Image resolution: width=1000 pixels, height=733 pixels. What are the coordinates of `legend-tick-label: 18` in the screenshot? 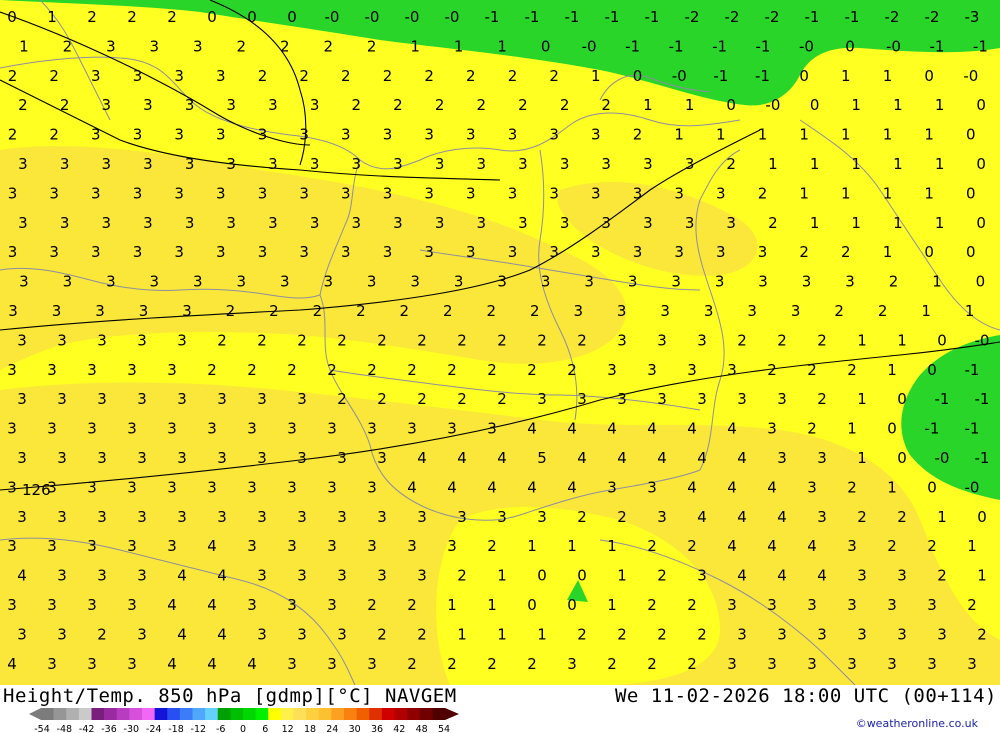 It's located at (310, 728).